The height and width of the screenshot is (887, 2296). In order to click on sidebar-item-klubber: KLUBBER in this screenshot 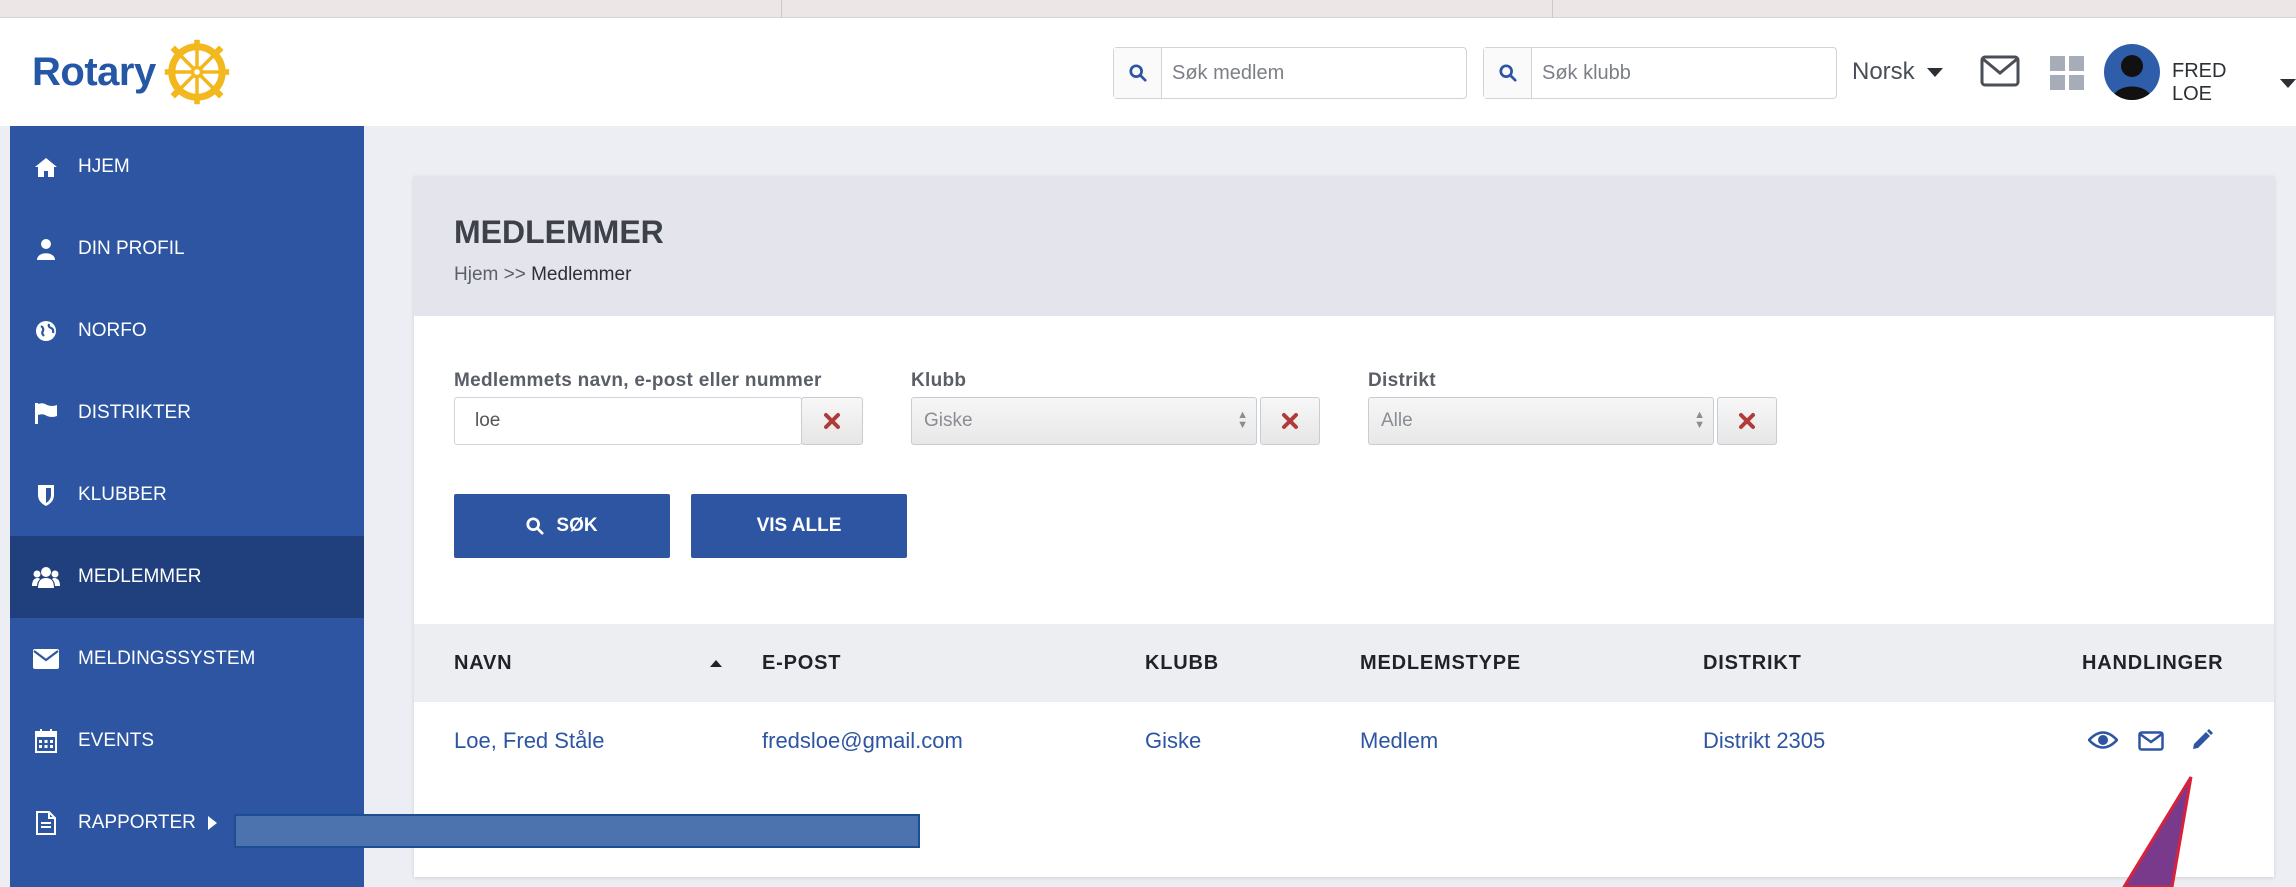, I will do `click(187, 495)`.